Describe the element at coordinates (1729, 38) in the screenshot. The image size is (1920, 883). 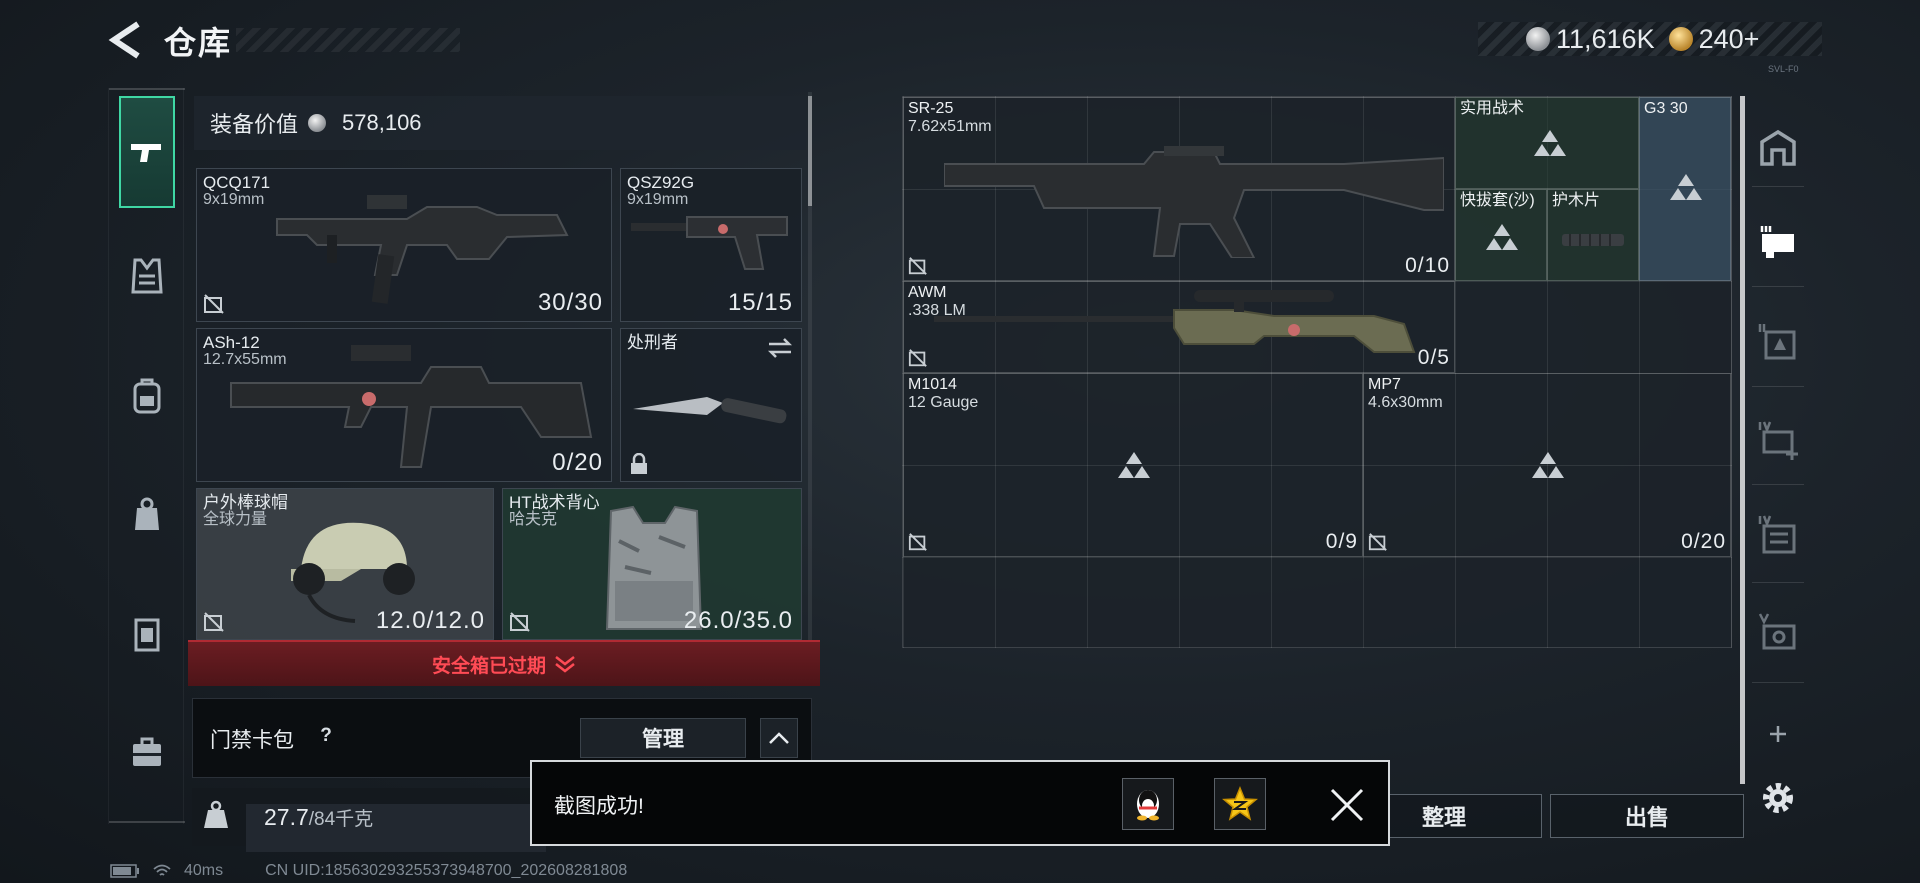
I see `gold-amount: 240+` at that location.